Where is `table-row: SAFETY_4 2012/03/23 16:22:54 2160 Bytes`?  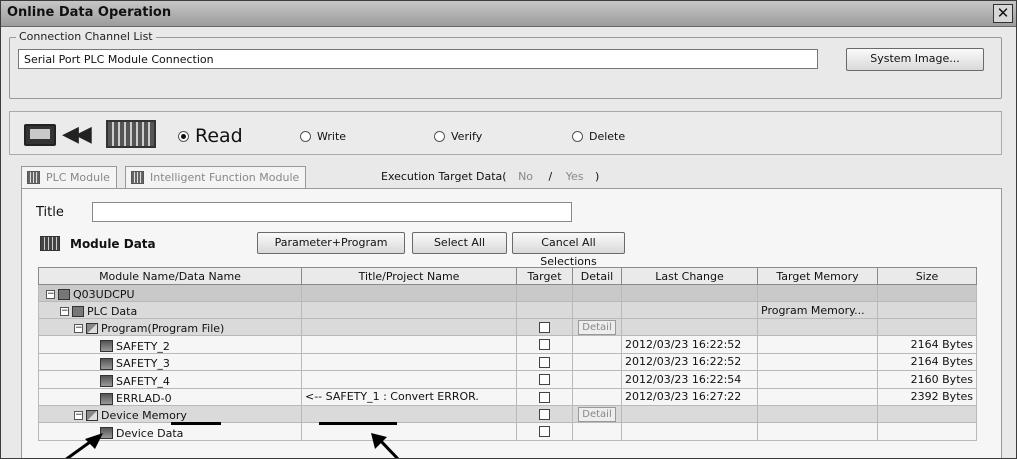 table-row: SAFETY_4 2012/03/23 16:22:54 2160 Bytes is located at coordinates (507, 379).